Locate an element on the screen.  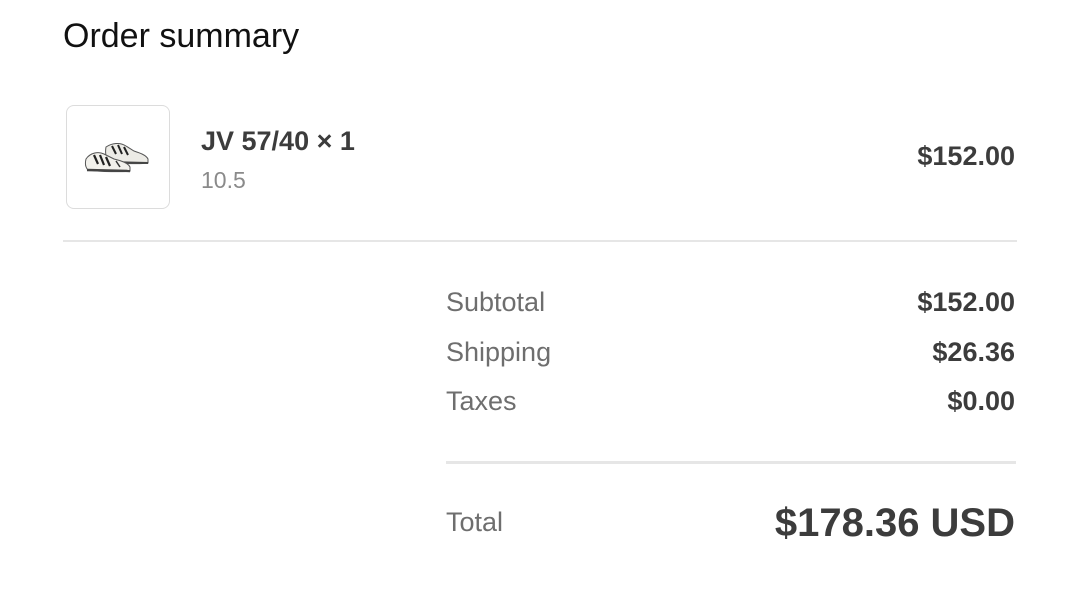
total-label: Total is located at coordinates (475, 522).